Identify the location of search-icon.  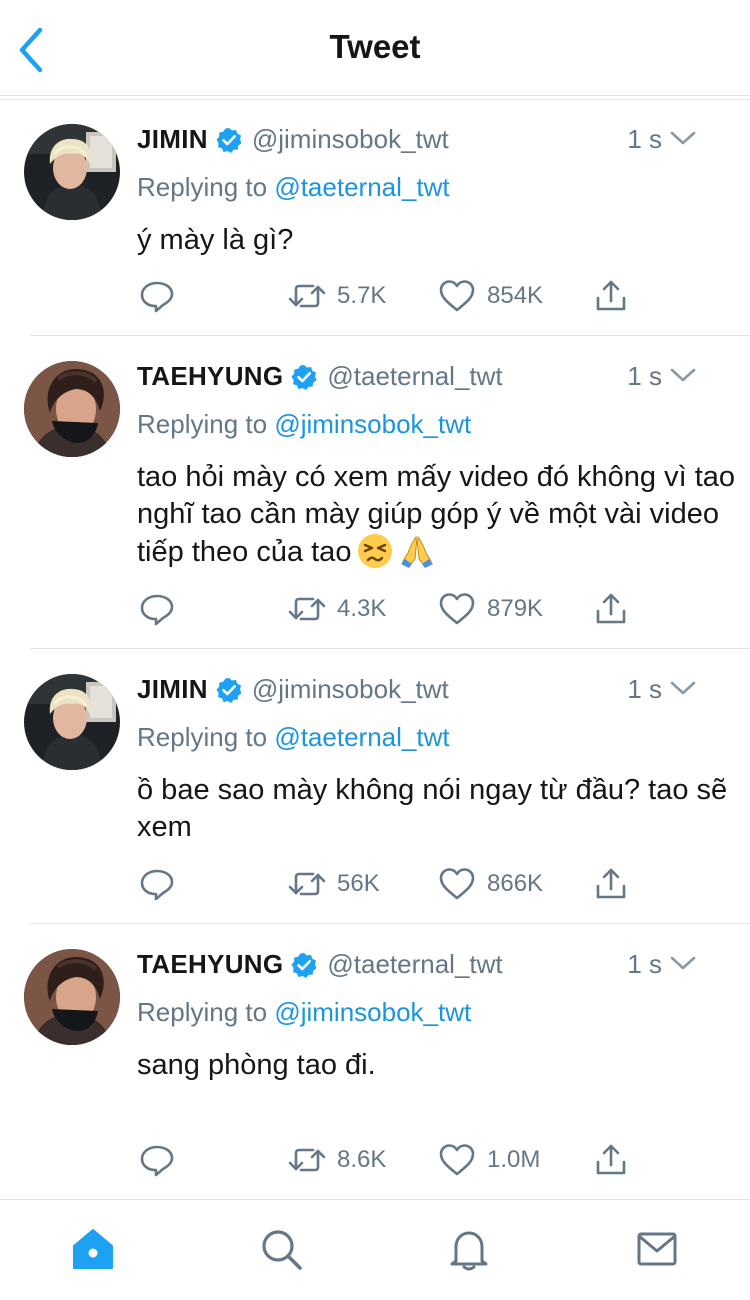
(282, 1250).